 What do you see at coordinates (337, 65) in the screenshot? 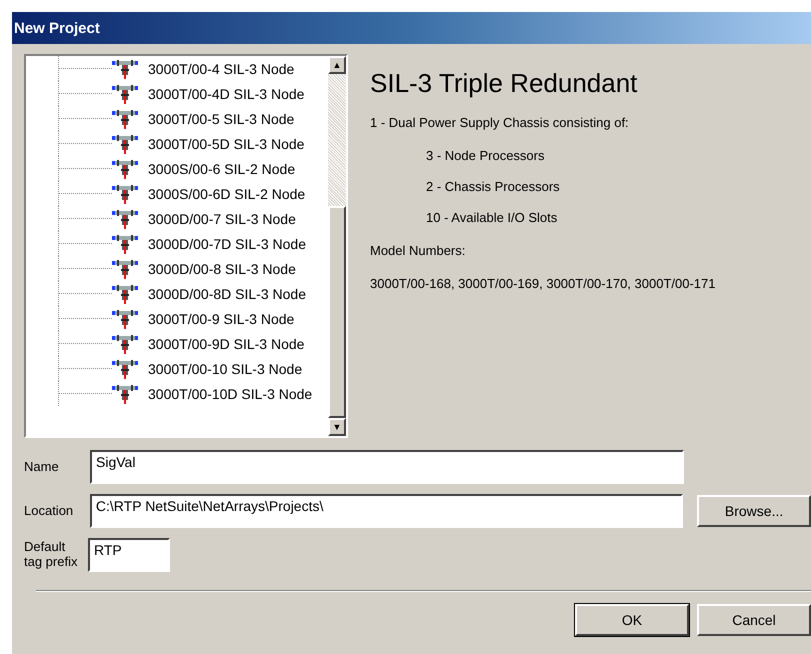
I see `scroll-up-button: ▲` at bounding box center [337, 65].